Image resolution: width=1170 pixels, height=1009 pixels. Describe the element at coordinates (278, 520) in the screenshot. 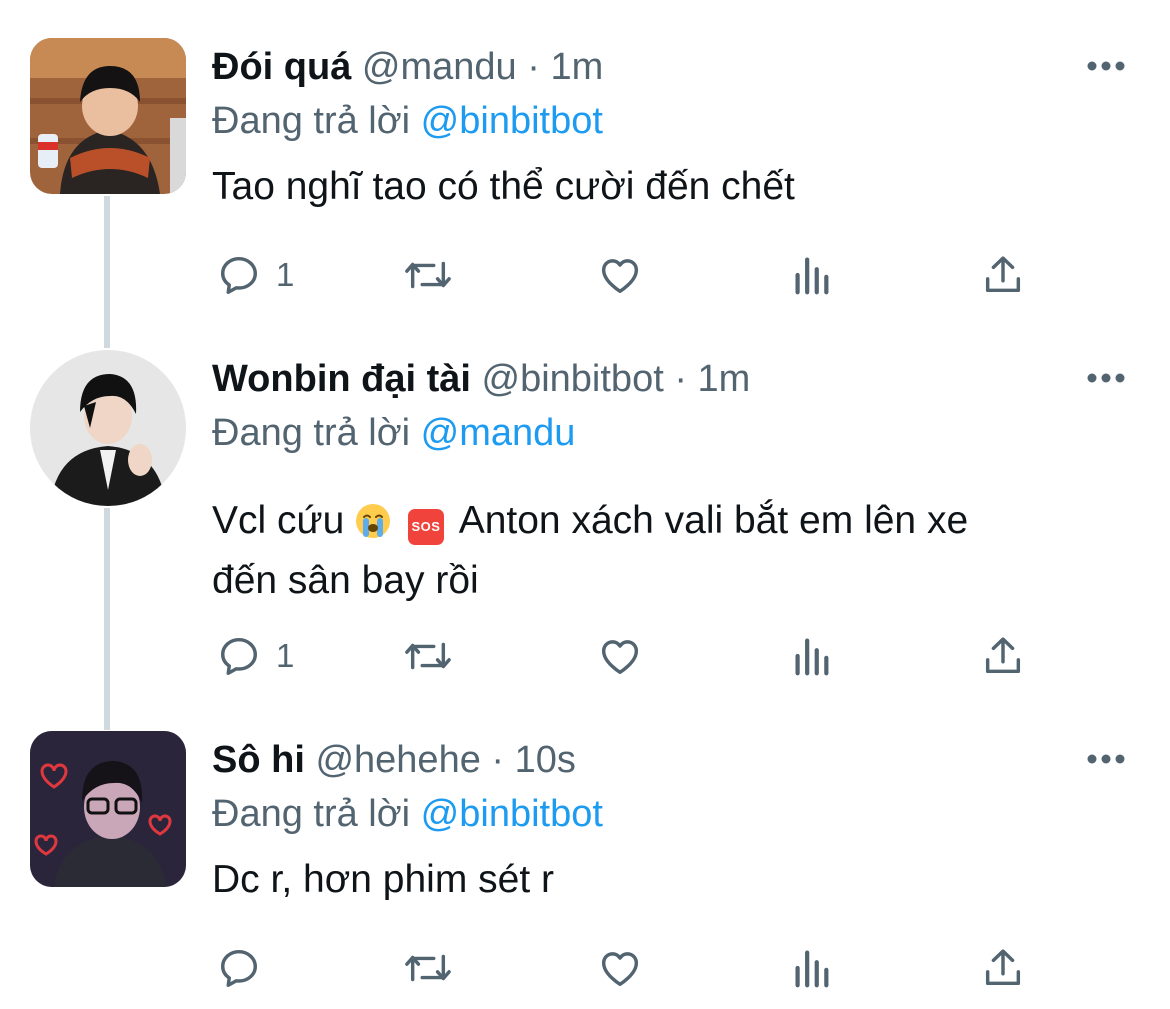

I see `tweet-text-part: Vcl cứu` at that location.